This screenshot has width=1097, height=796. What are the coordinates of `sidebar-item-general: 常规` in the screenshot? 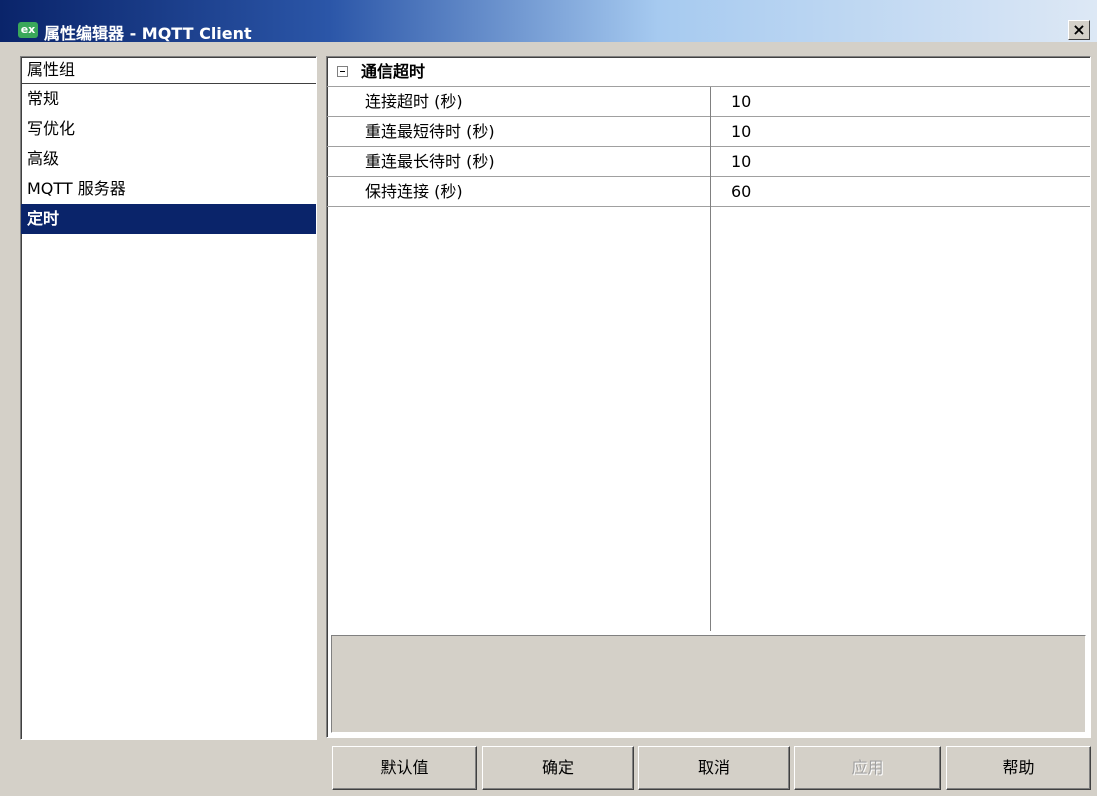 It's located at (168, 99).